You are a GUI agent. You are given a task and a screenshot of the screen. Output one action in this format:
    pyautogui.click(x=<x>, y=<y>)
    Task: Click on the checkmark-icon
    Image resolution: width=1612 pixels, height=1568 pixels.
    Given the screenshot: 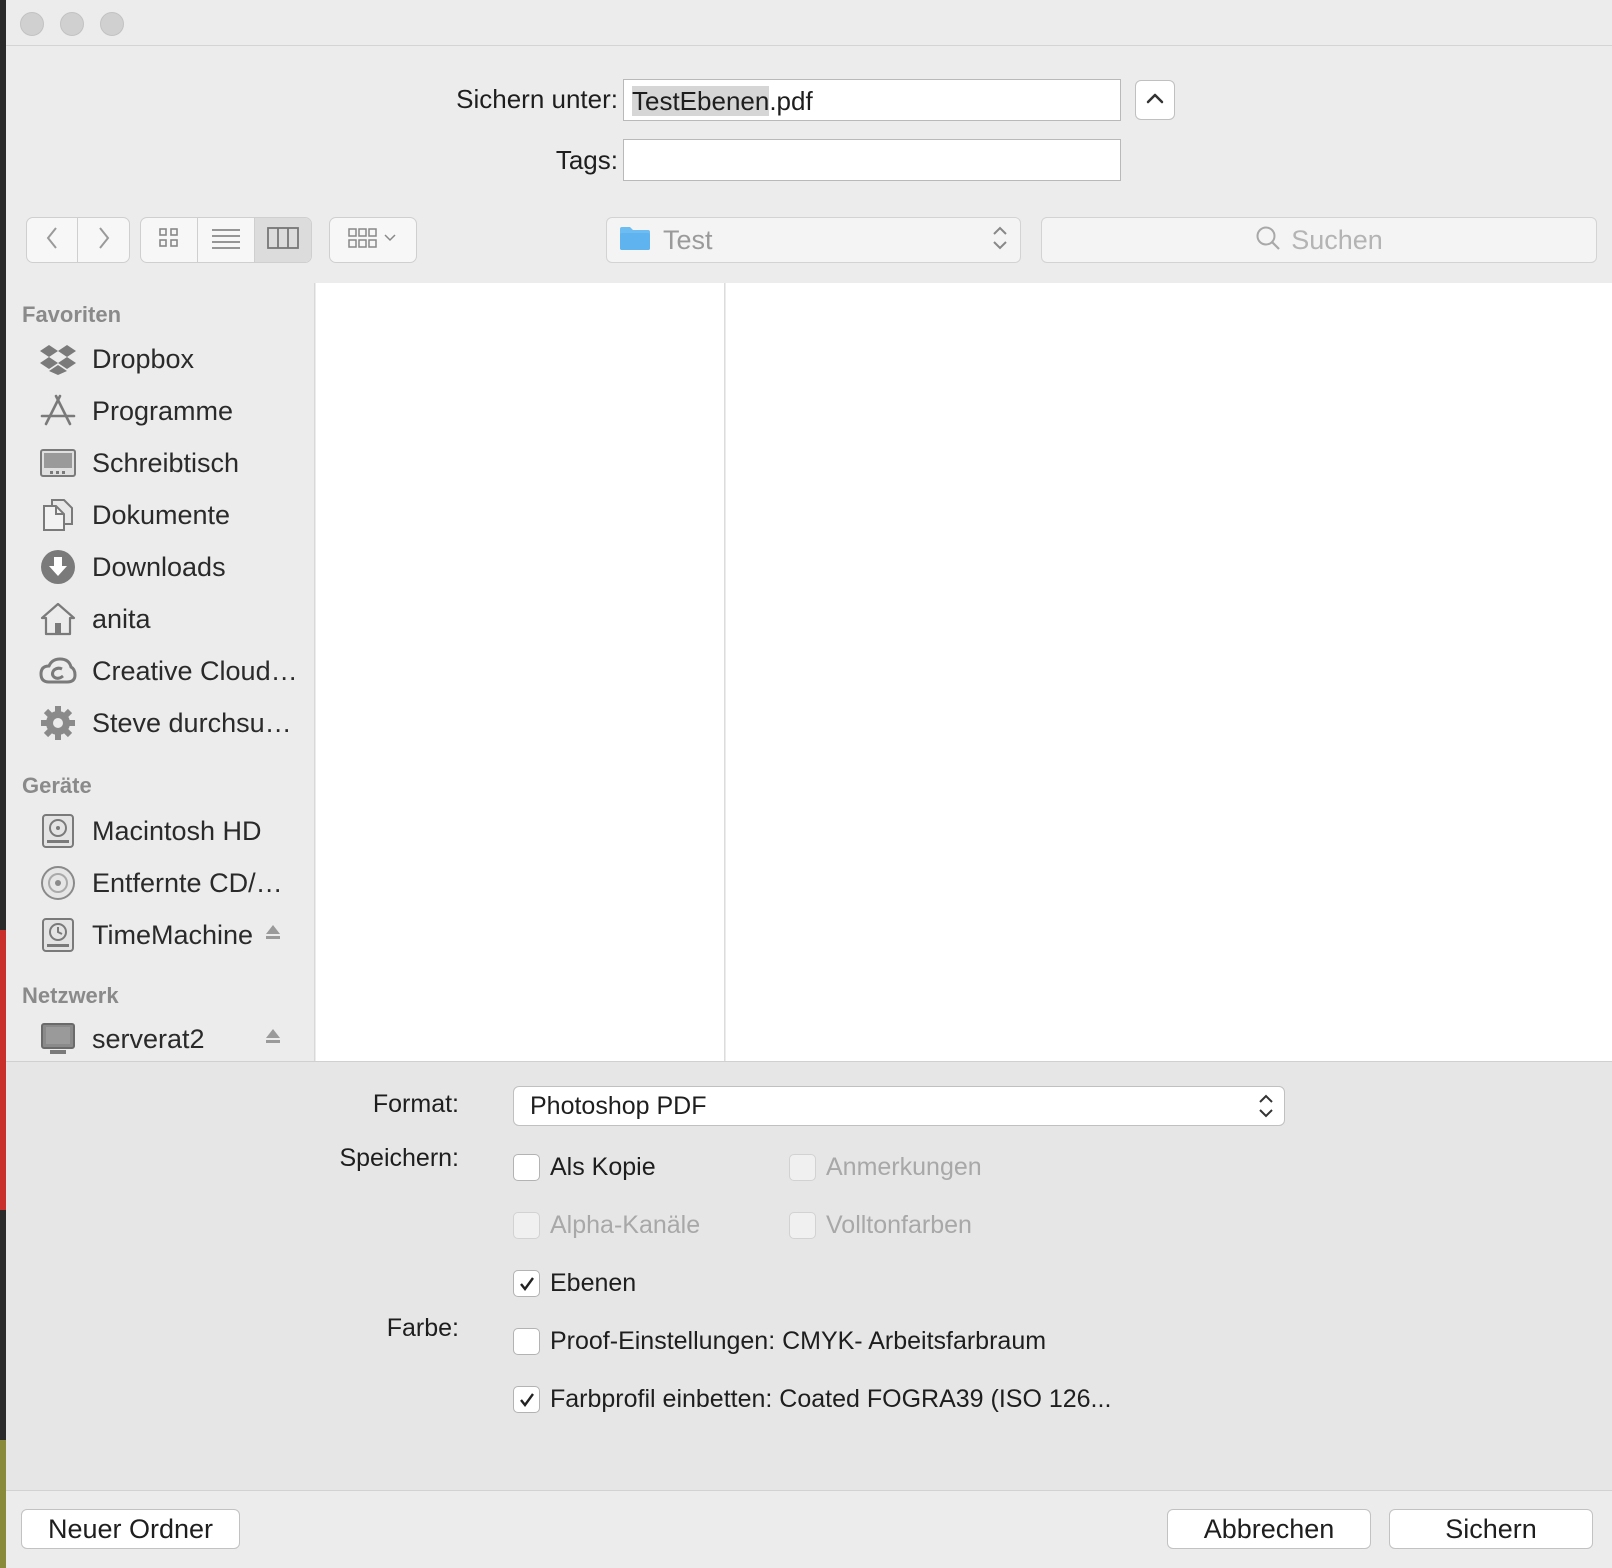 What is the action you would take?
    pyautogui.click(x=526, y=1283)
    